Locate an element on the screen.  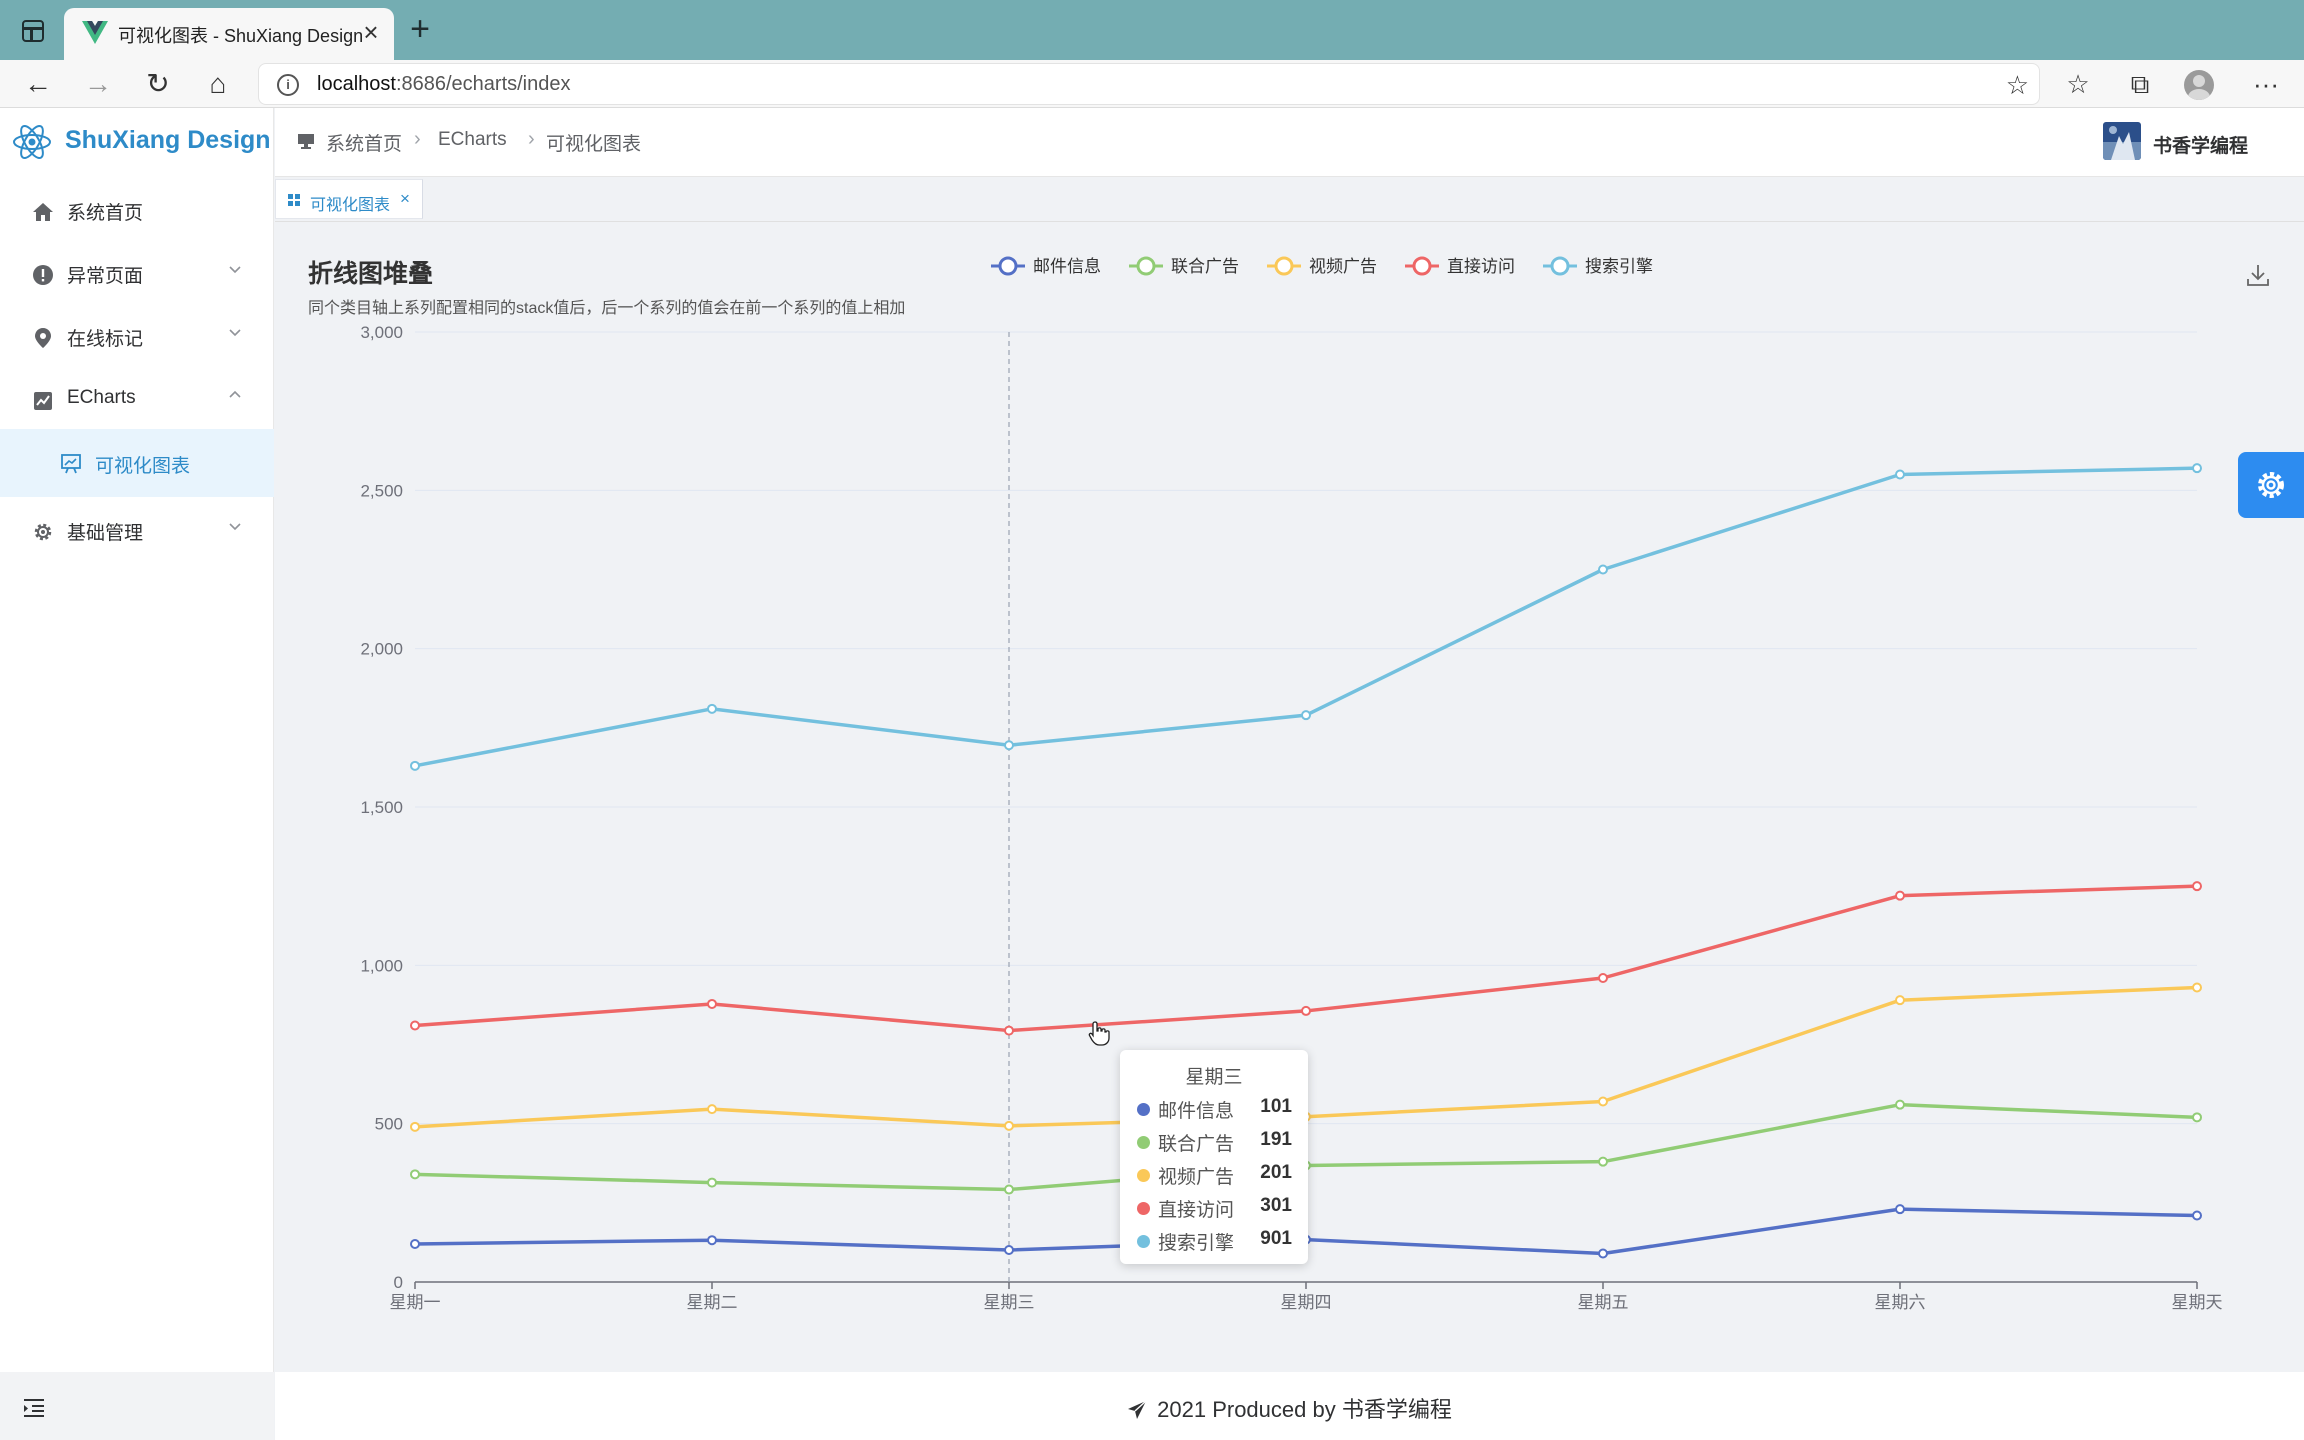
x-tick-label: 星期二 is located at coordinates (712, 1302).